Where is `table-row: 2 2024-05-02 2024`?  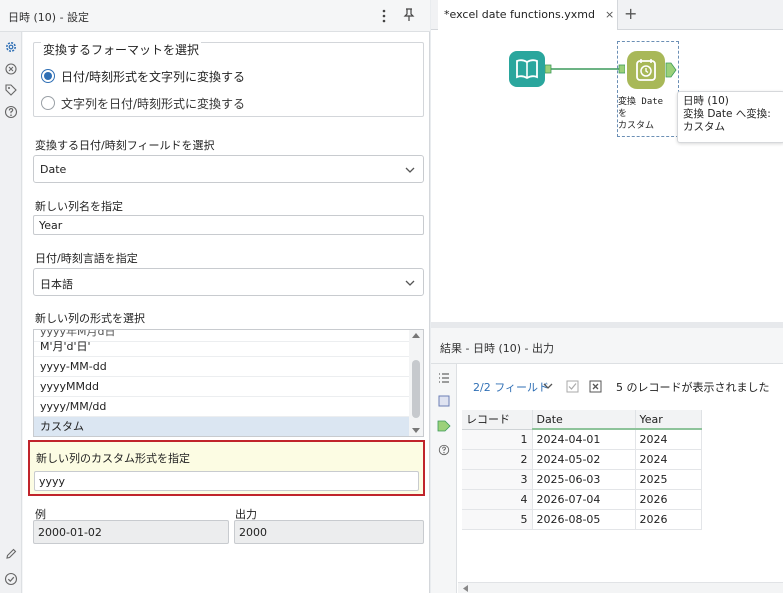
table-row: 2 2024-05-02 2024 is located at coordinates (582, 459).